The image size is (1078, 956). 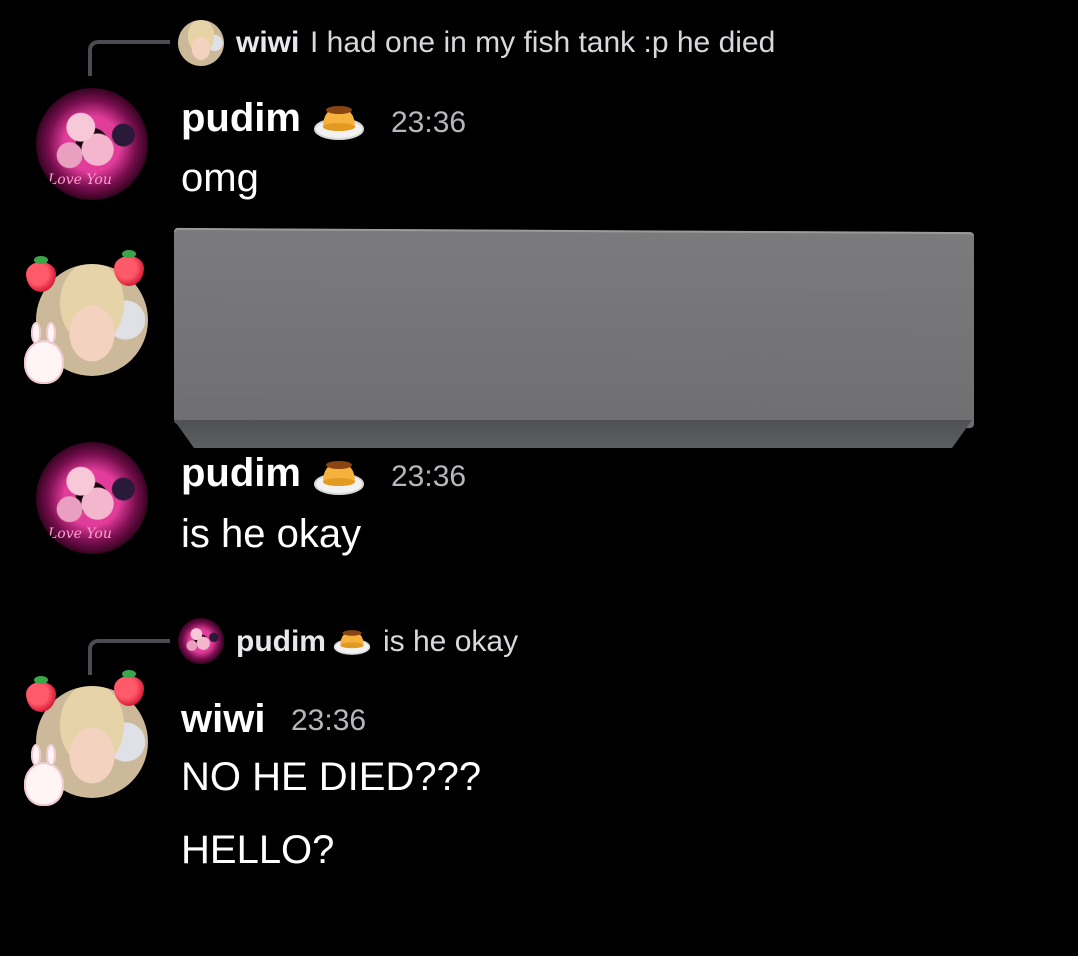 I want to click on reply-avatar-pudim, so click(x=201, y=641).